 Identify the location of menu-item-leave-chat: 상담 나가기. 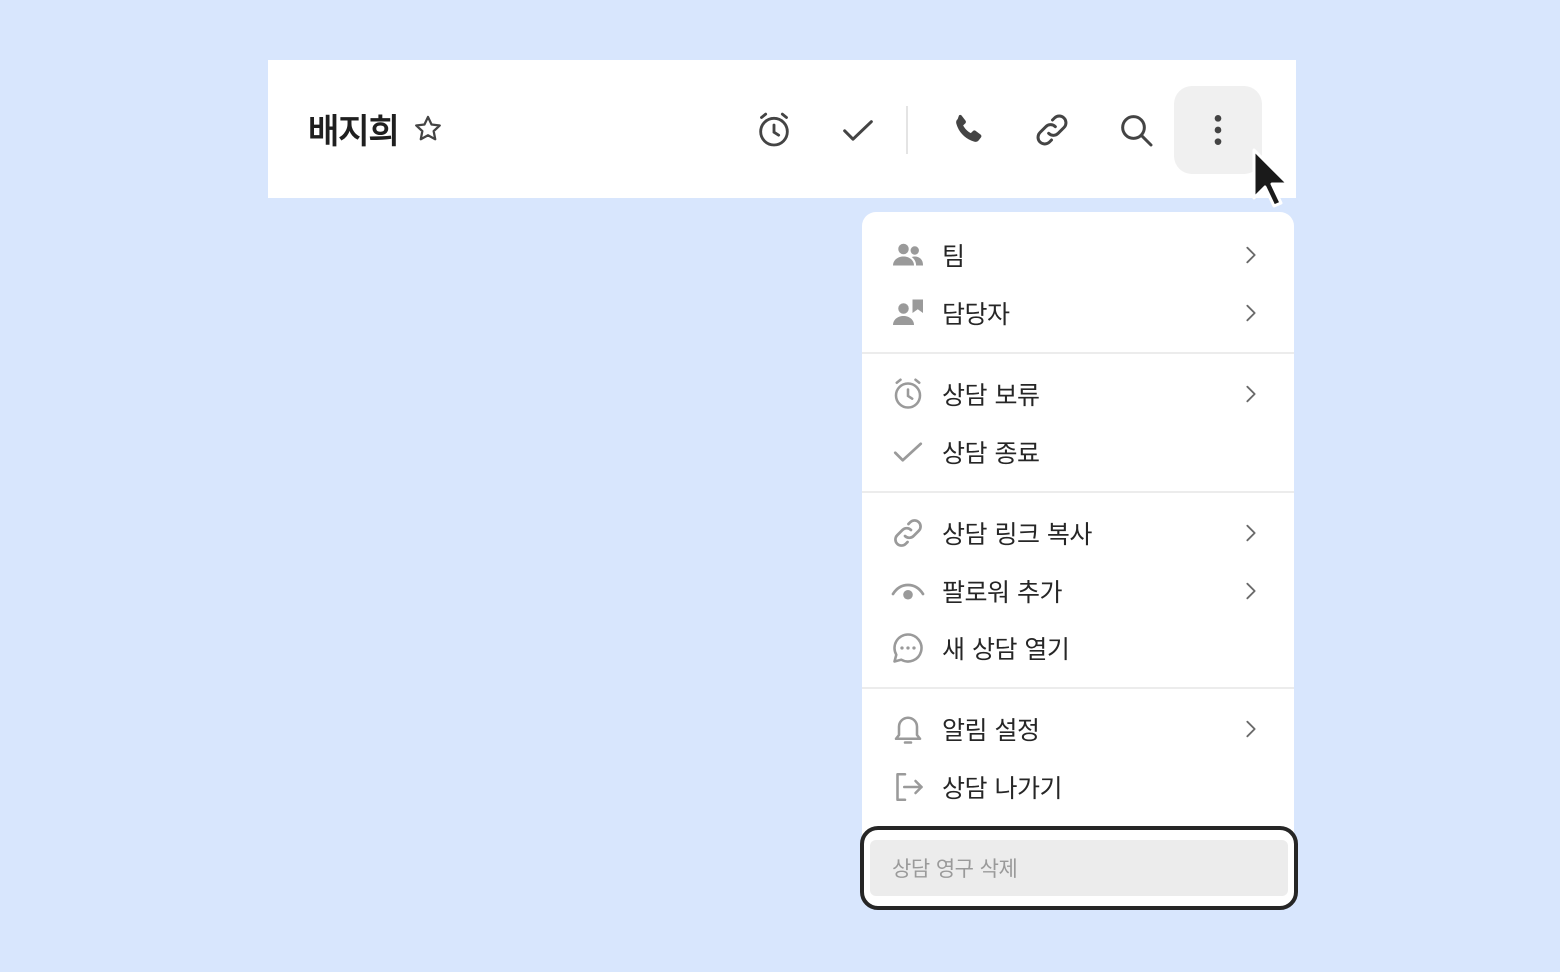
(1078, 787).